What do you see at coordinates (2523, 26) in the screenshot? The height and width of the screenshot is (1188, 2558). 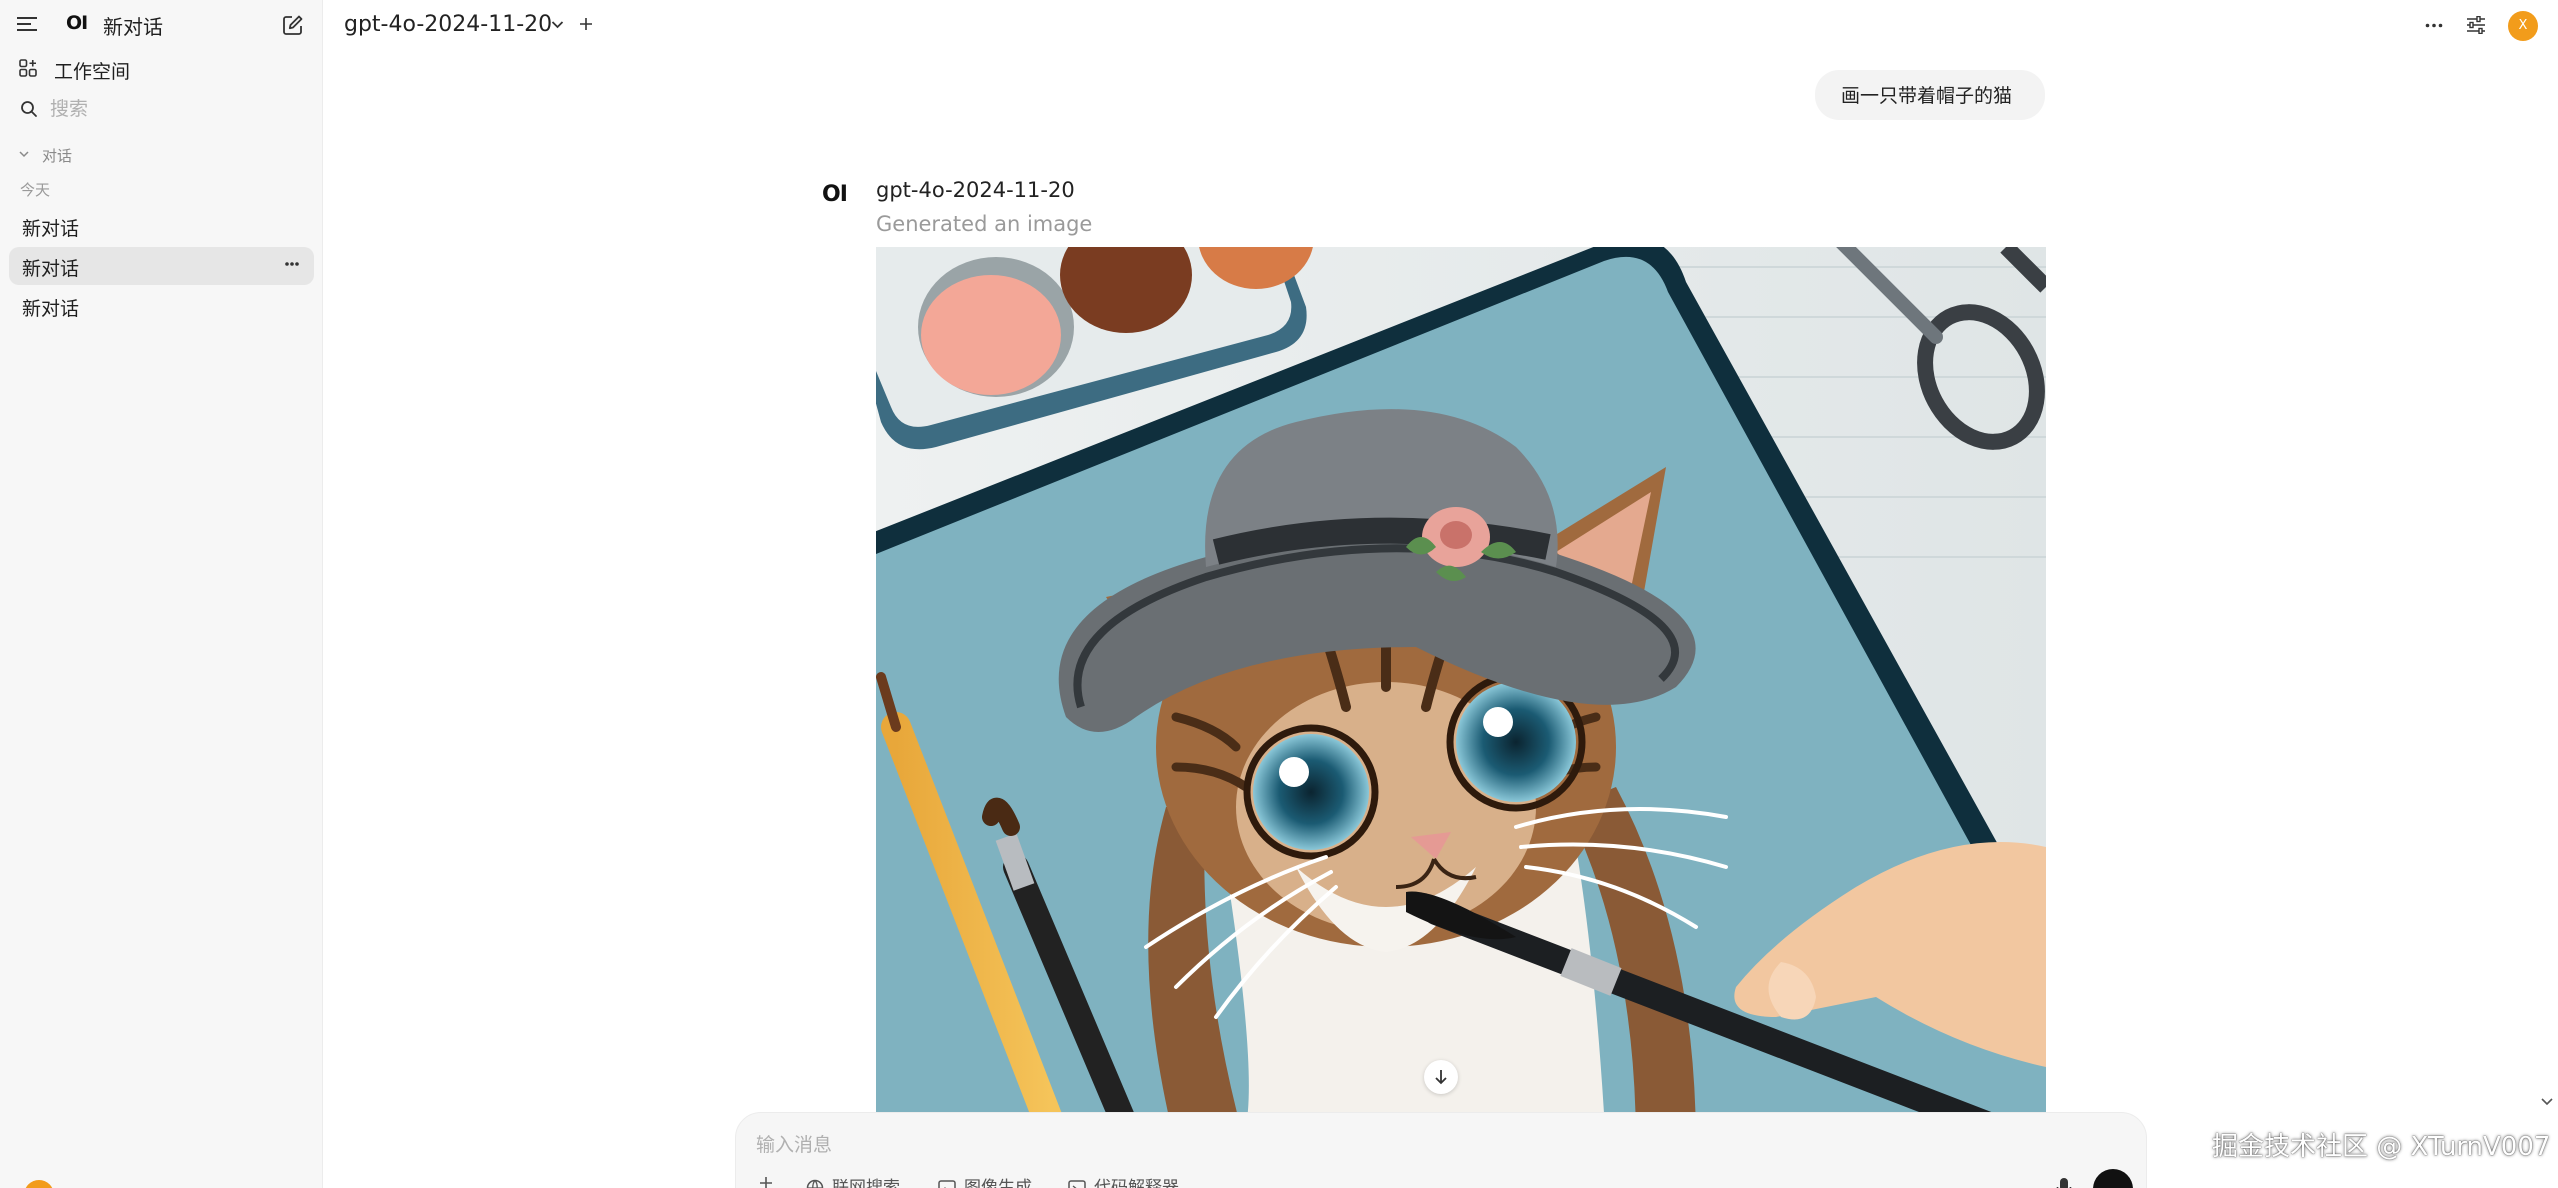 I see `user-avatar: X` at bounding box center [2523, 26].